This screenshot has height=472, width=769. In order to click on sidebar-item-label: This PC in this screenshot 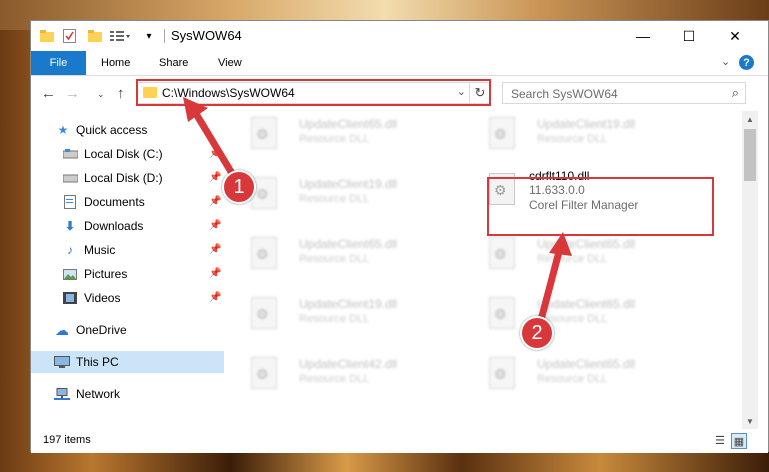, I will do `click(97, 362)`.